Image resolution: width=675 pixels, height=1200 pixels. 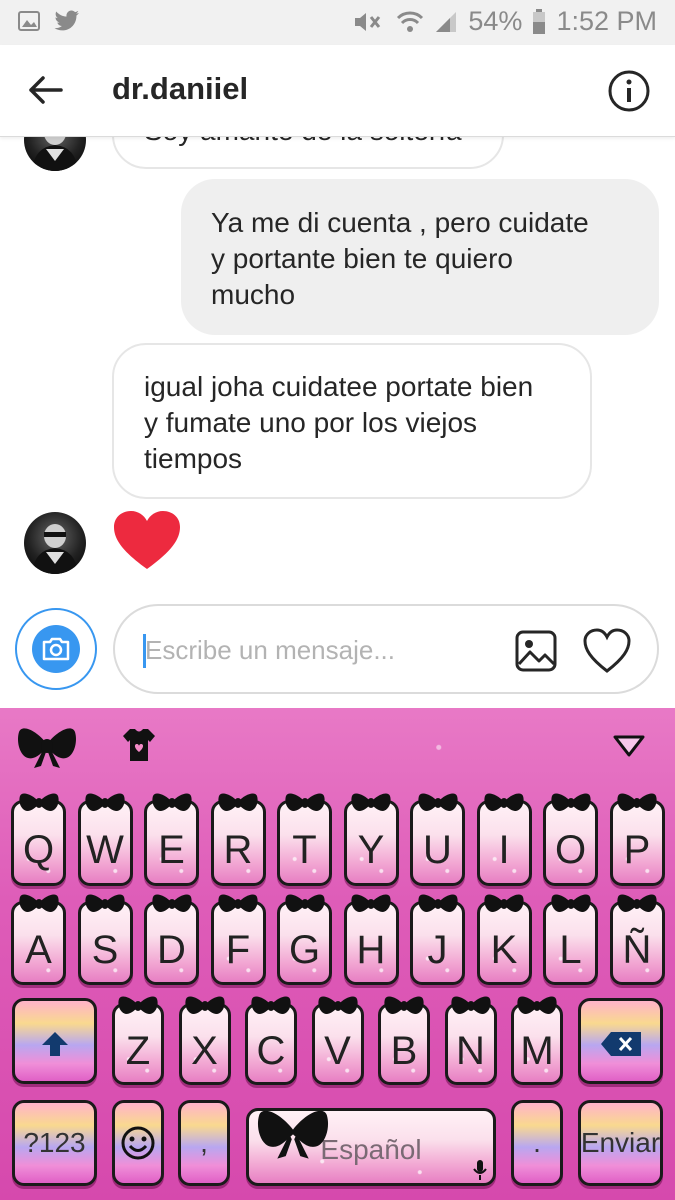 I want to click on bow-theme-icon, so click(x=47, y=746).